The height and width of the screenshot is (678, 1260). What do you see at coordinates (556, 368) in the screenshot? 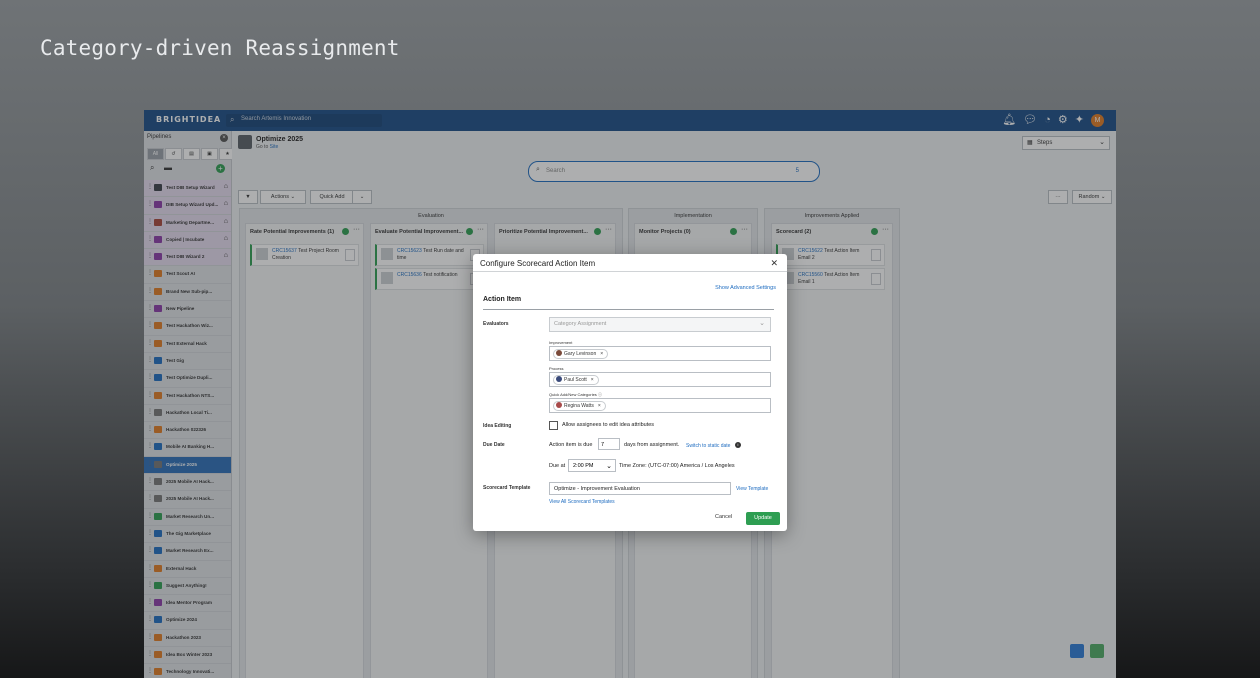
I see `group-label-process: Process` at bounding box center [556, 368].